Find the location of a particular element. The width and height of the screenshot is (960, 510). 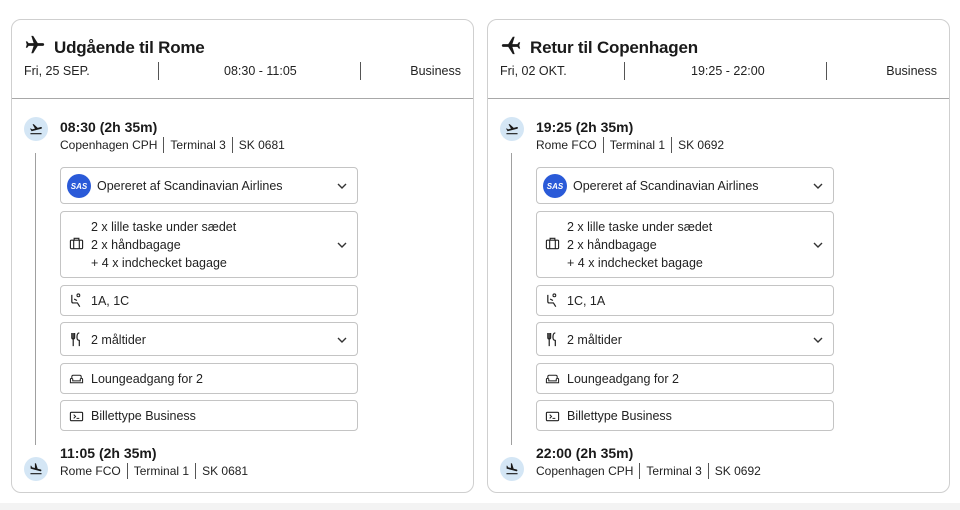

seats-item: 1C, 1A is located at coordinates (685, 300).